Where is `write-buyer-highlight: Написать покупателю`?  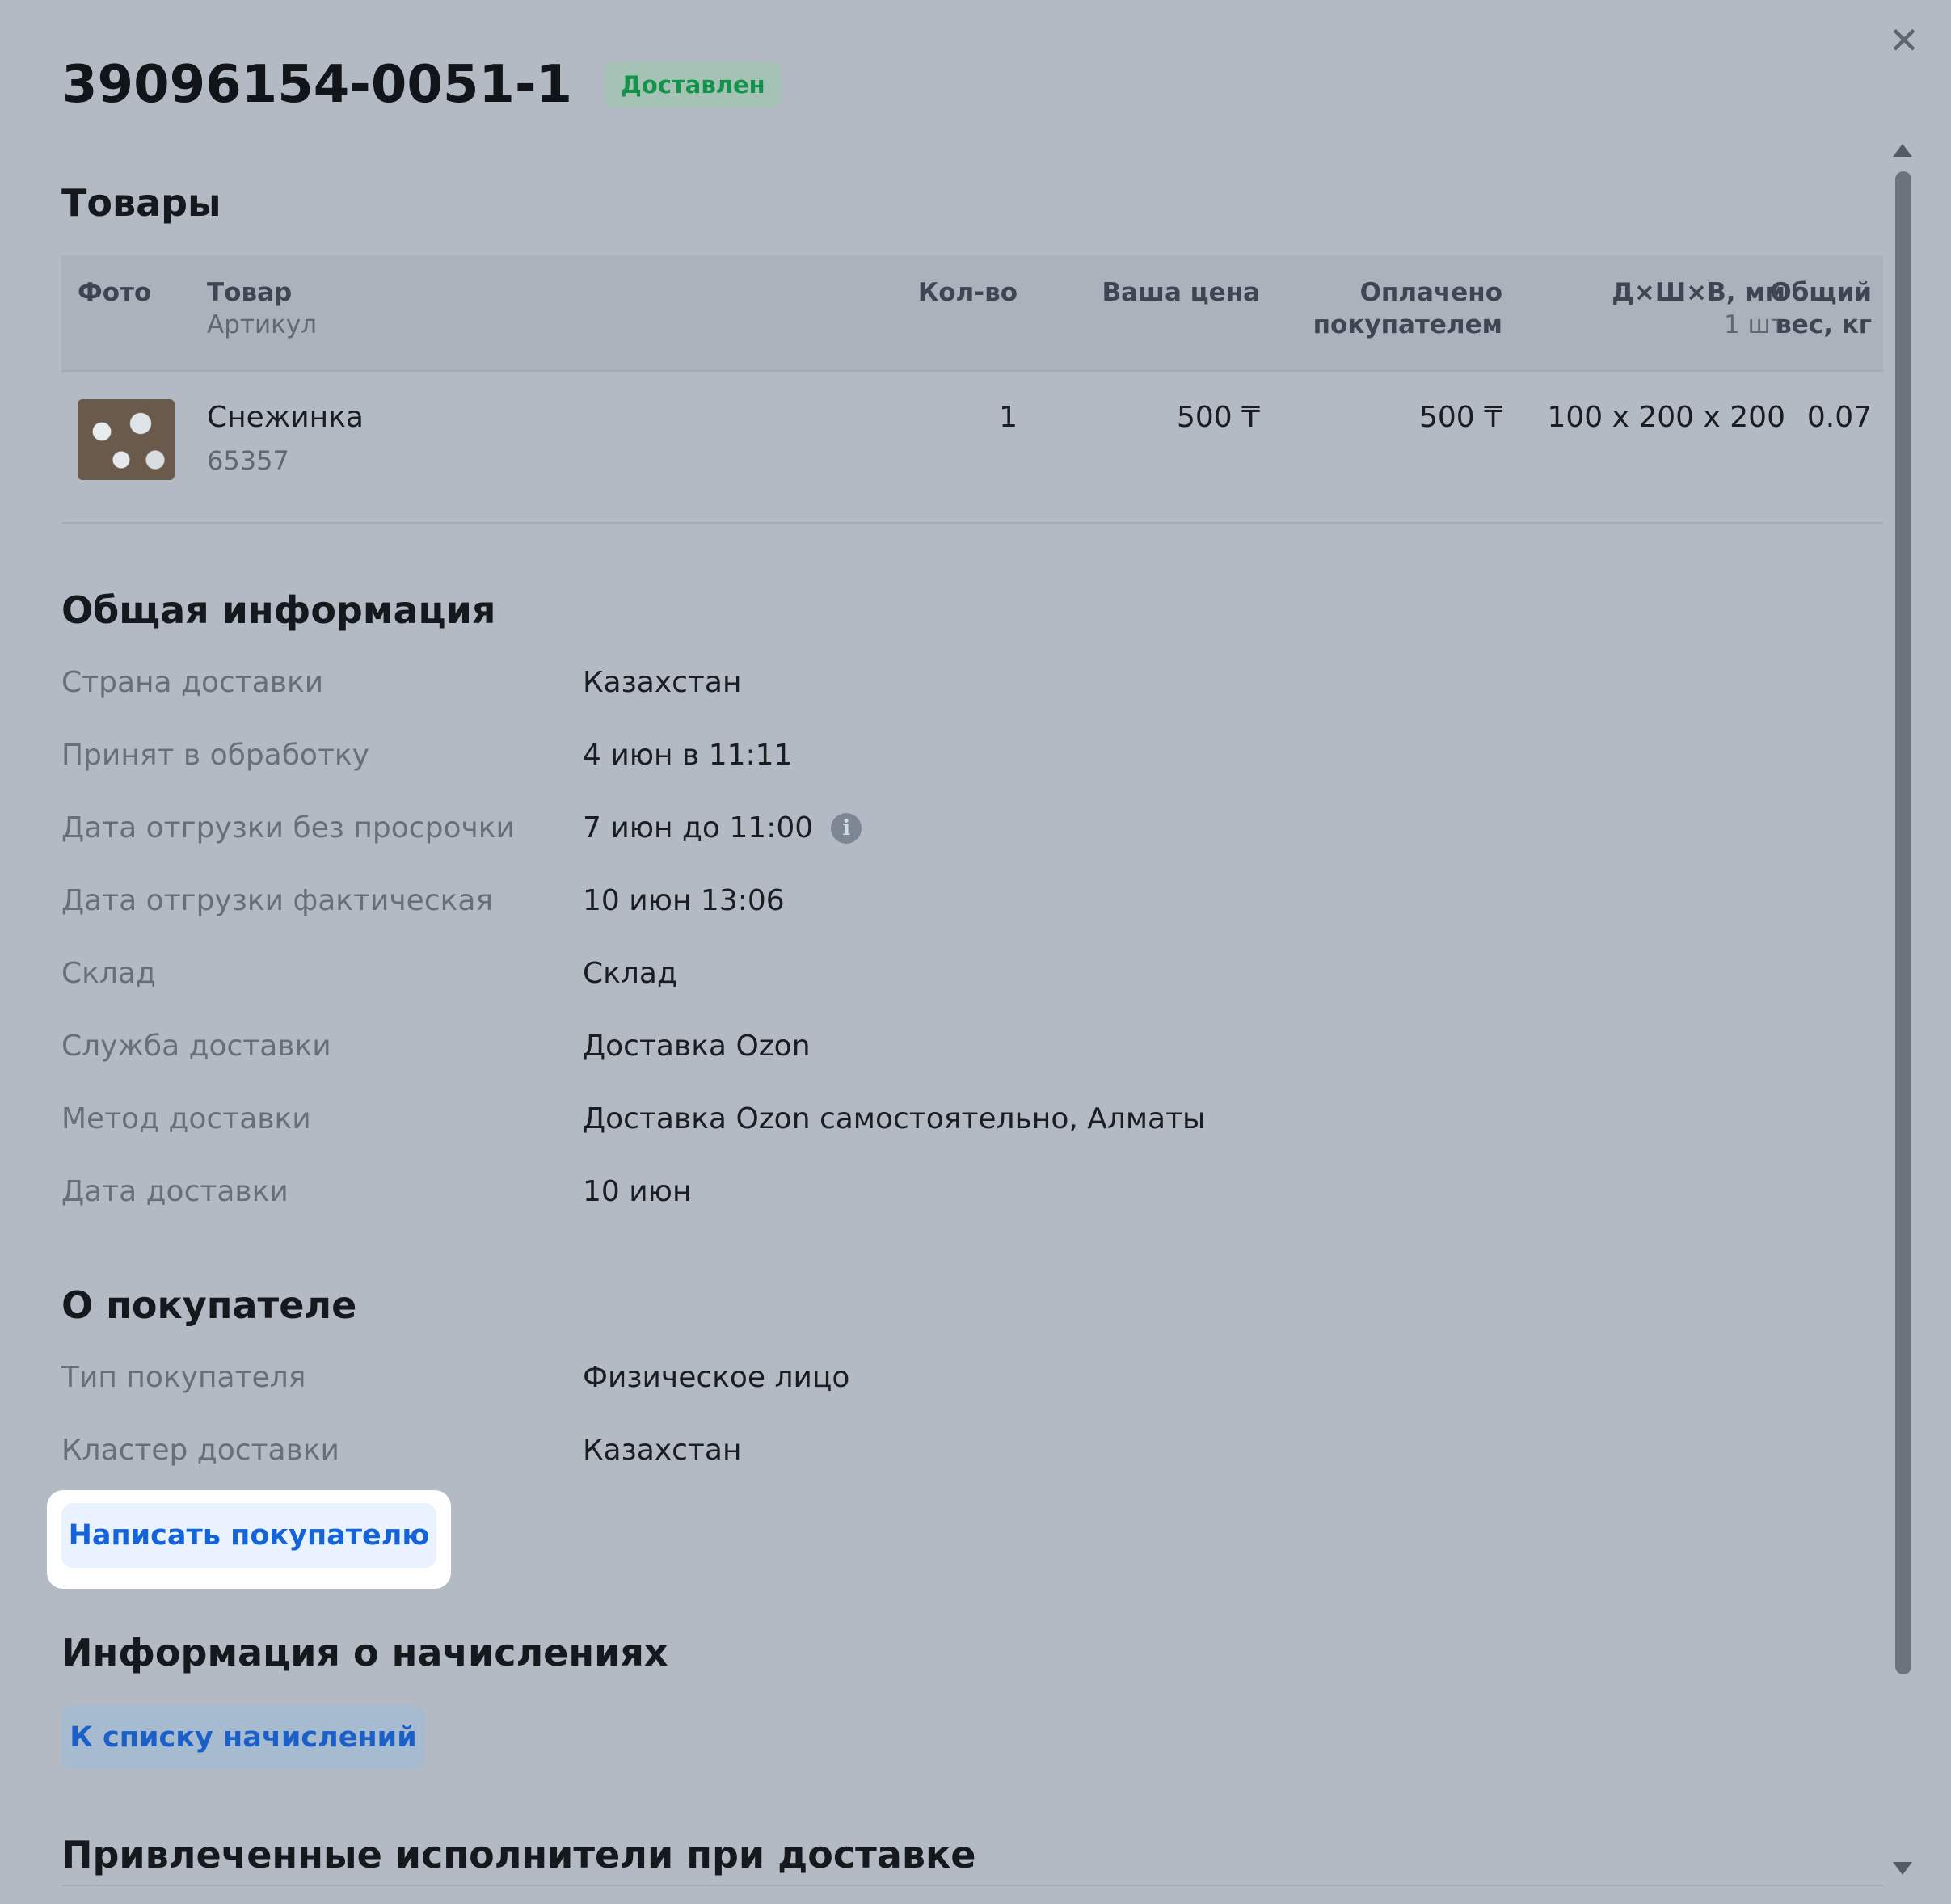 write-buyer-highlight: Написать покупателю is located at coordinates (249, 1539).